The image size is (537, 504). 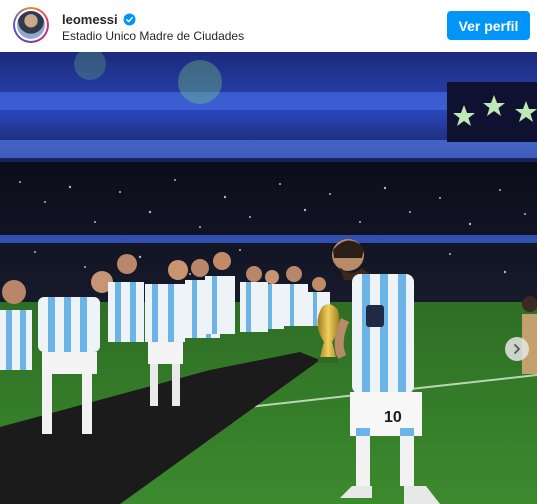 What do you see at coordinates (129, 19) in the screenshot?
I see `verified-badge-icon` at bounding box center [129, 19].